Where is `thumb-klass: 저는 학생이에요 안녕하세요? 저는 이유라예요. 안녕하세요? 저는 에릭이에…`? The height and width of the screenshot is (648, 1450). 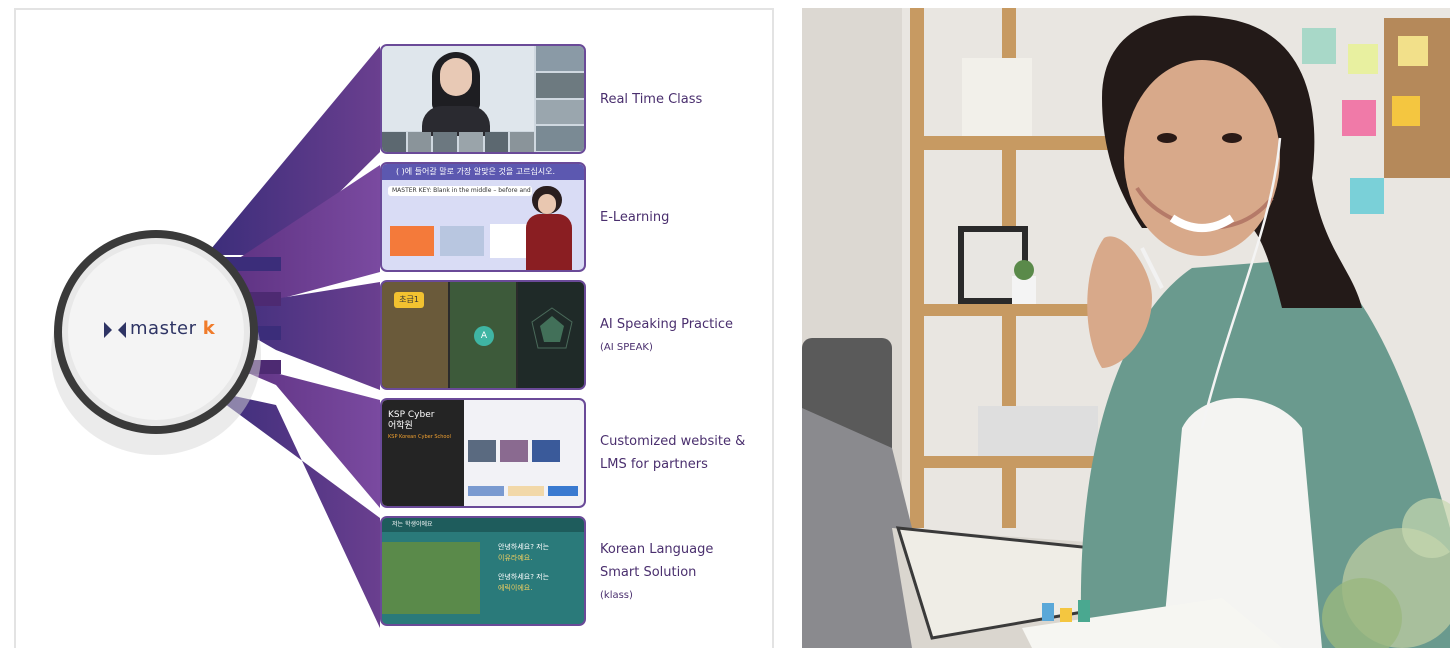
thumb-klass: 저는 학생이에요 안녕하세요? 저는 이유라예요. 안녕하세요? 저는 에릭이에… is located at coordinates (483, 571).